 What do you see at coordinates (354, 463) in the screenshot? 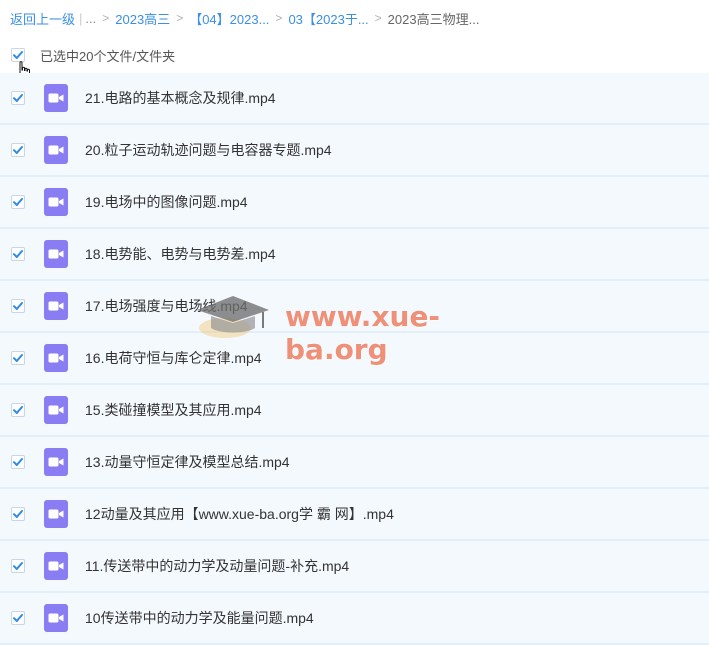
I see `file-row: 13.动量守恒定律及模型总结.mp4` at bounding box center [354, 463].